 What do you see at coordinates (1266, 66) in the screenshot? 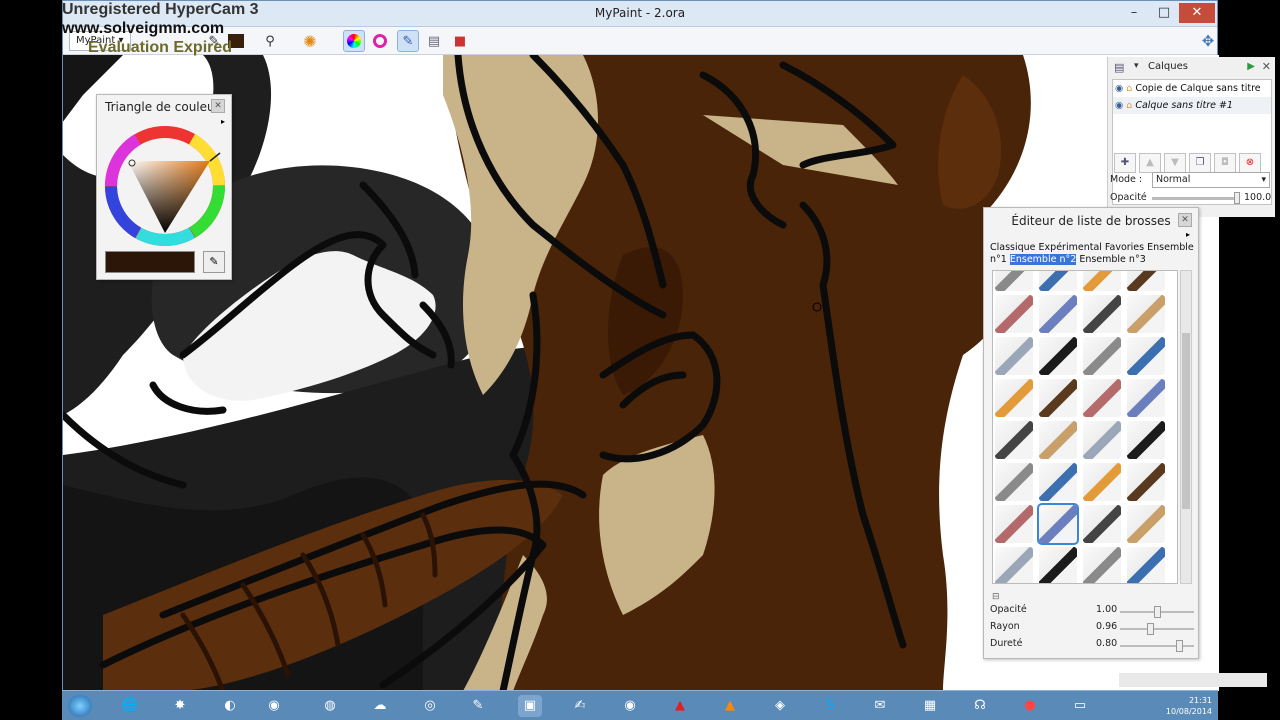
I see `panel-close-icon: ✕` at bounding box center [1266, 66].